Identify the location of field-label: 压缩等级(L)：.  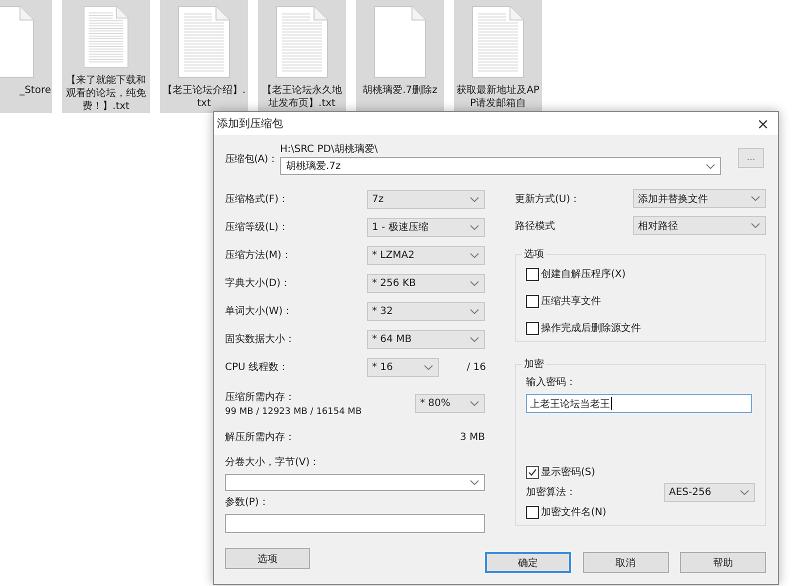
(256, 227).